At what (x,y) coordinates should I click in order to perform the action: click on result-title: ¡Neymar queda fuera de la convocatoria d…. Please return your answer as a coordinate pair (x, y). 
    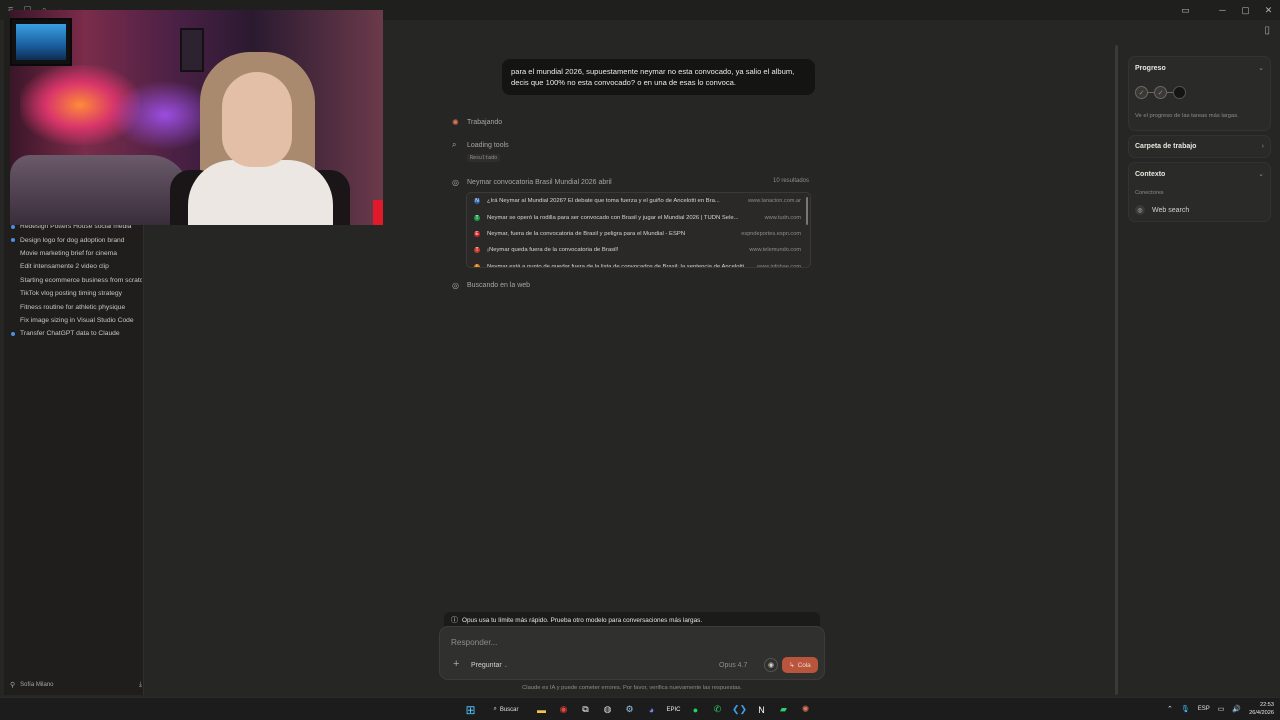
    Looking at the image, I should click on (553, 250).